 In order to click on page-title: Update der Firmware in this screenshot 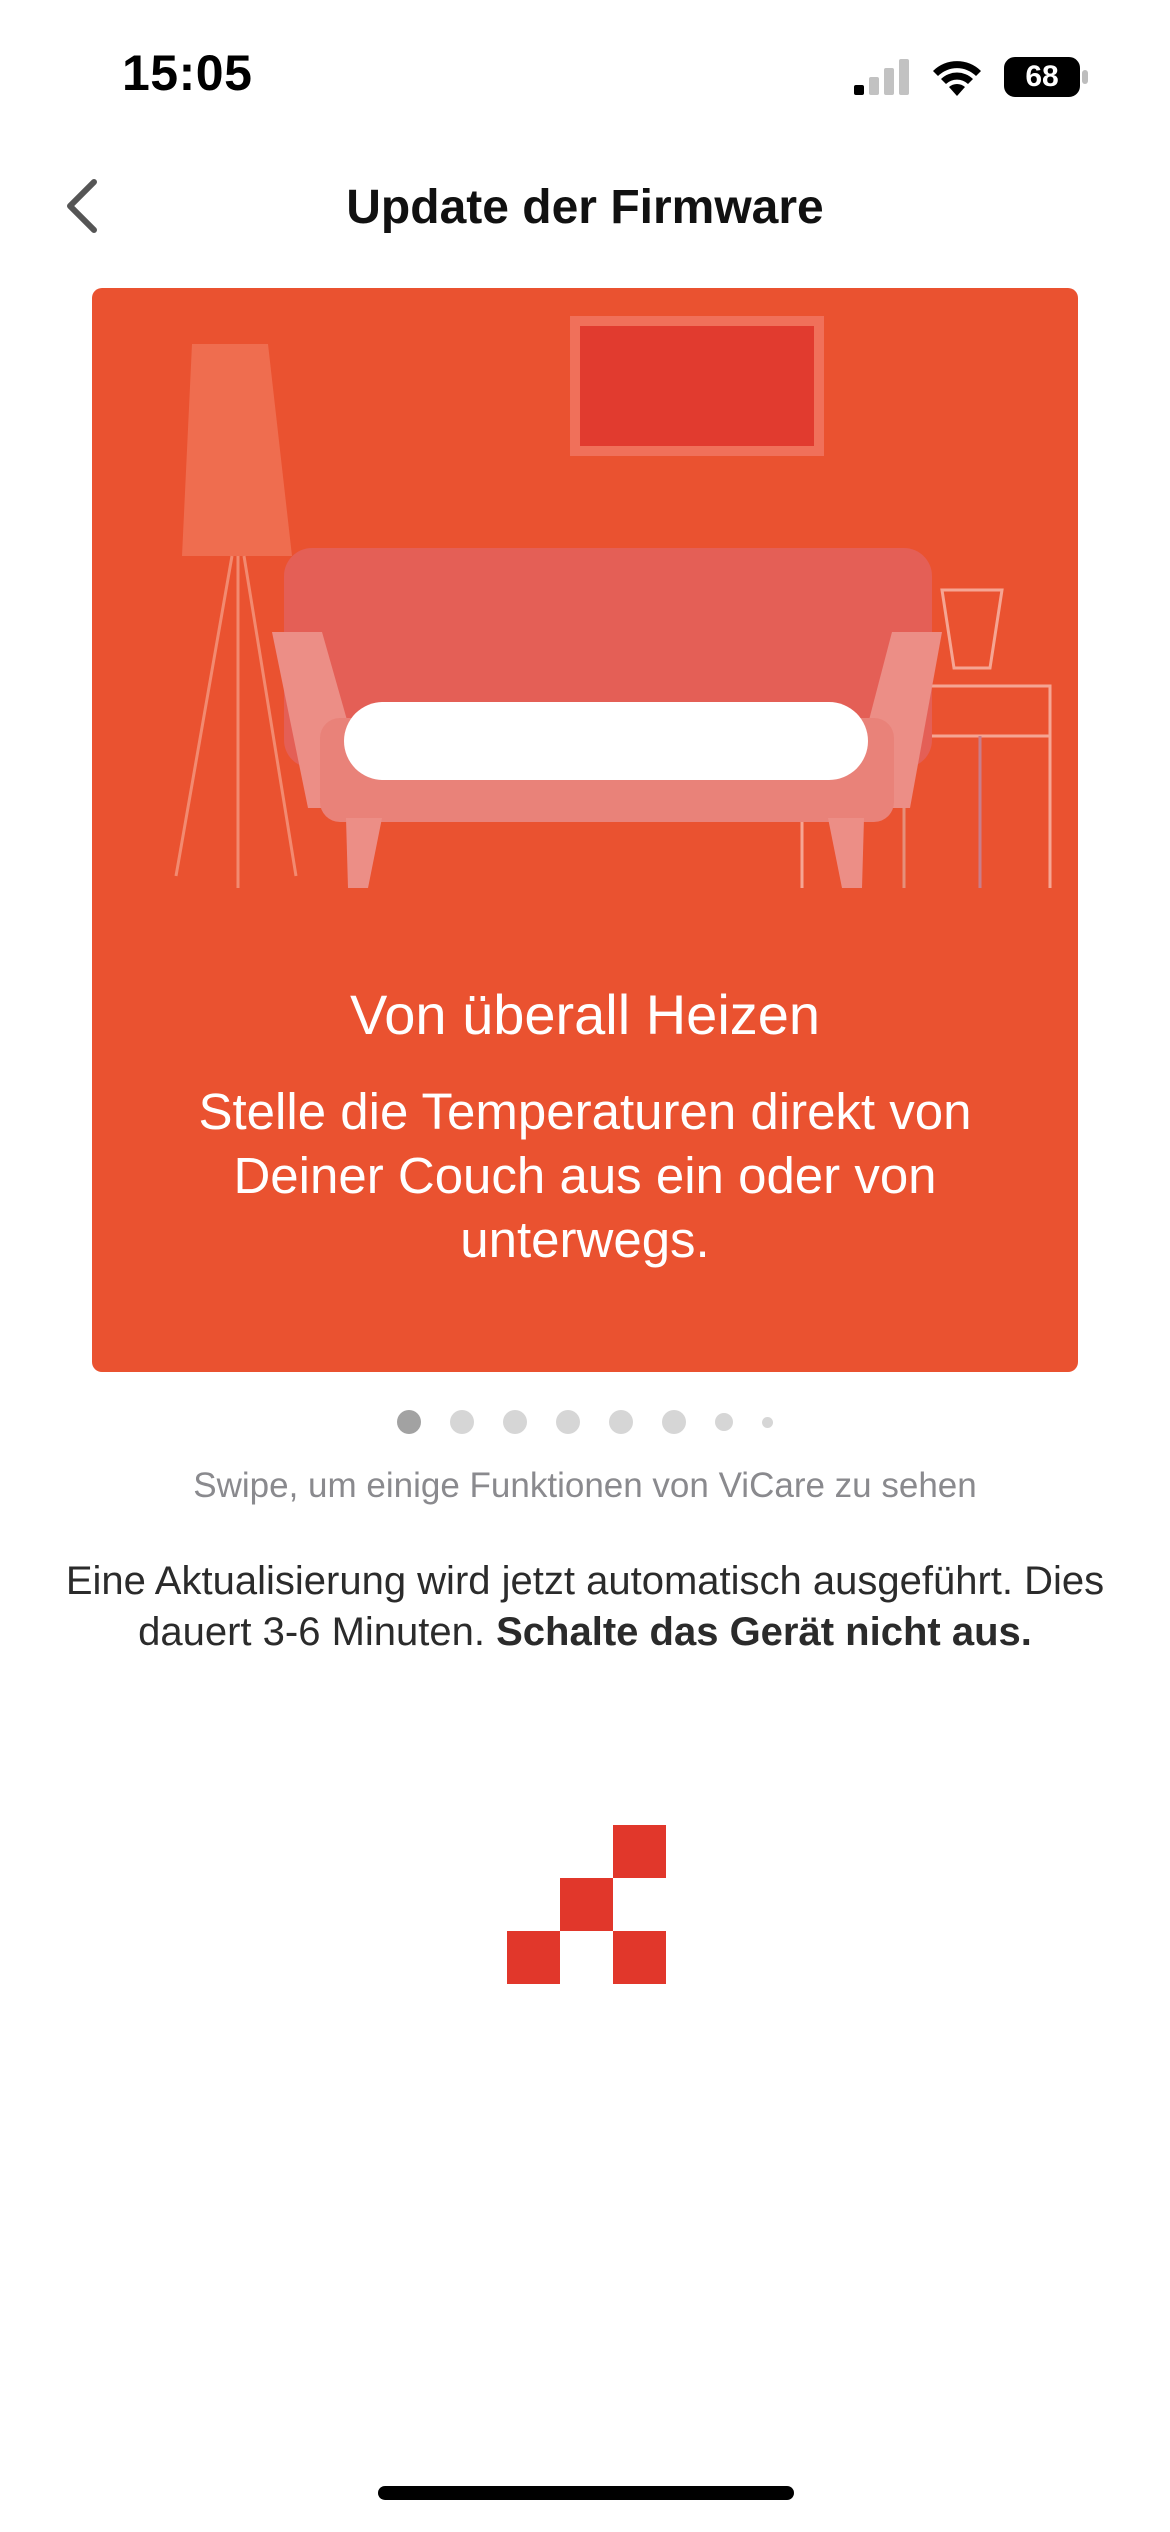, I will do `click(585, 207)`.